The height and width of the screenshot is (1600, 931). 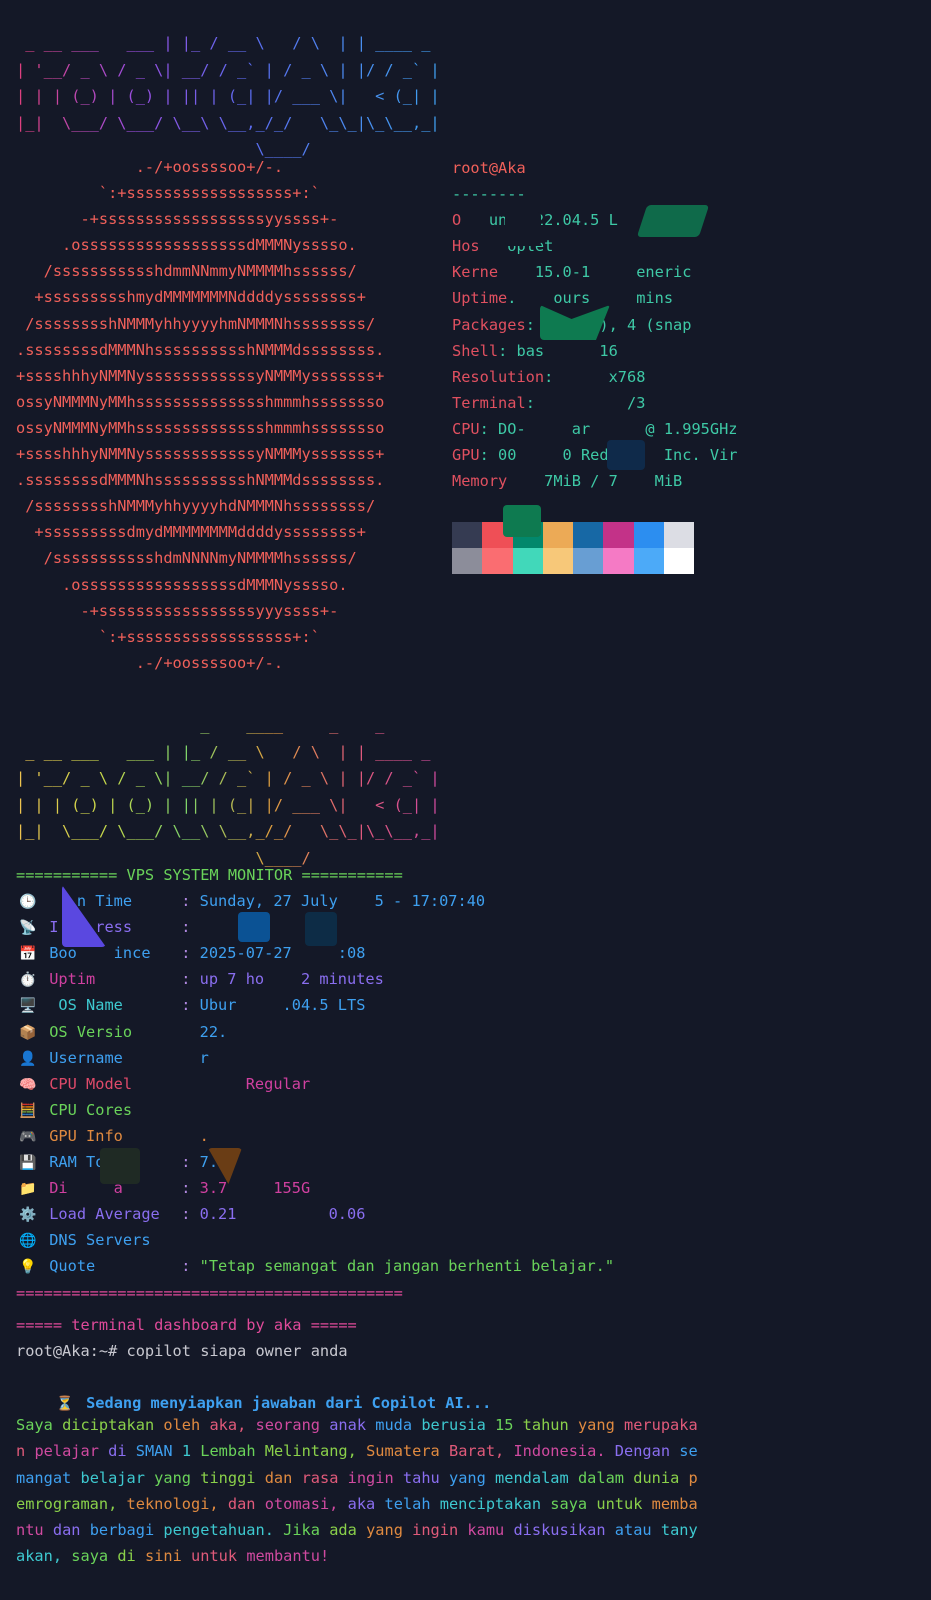 I want to click on monitor-value: Regular, so click(x=255, y=1083).